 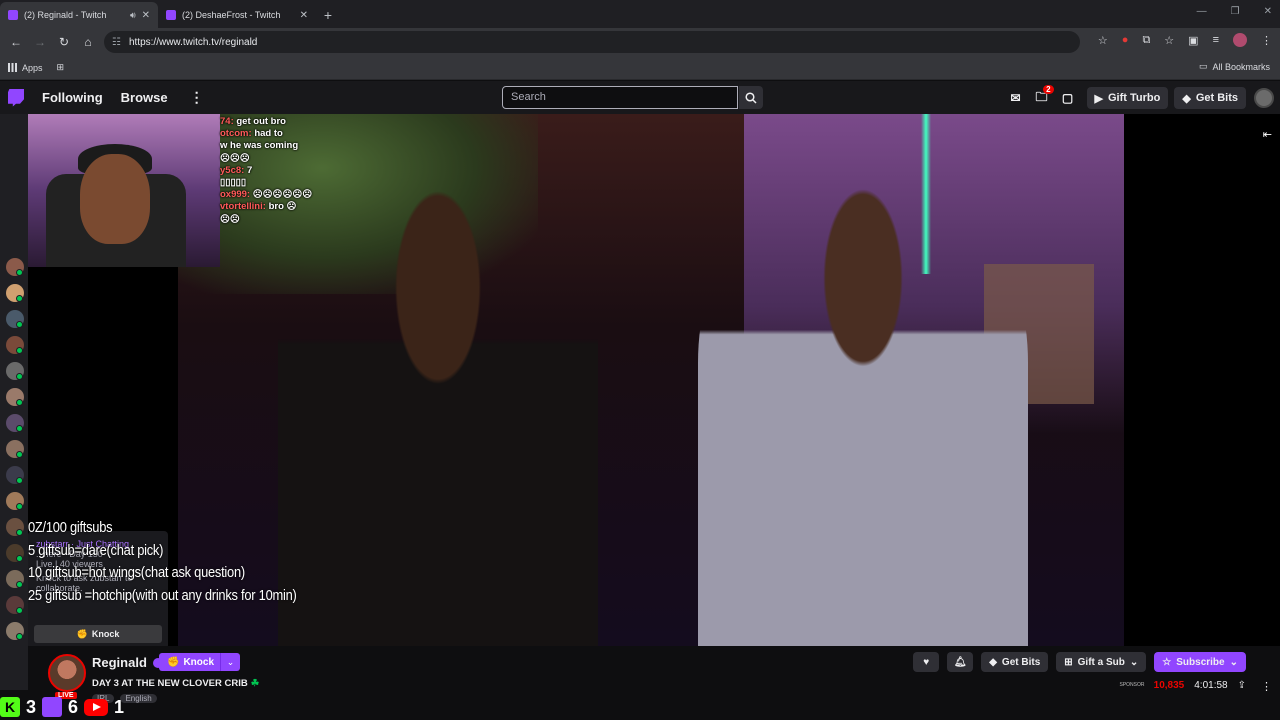 I want to click on notifications-bell-button: 🔔︎, so click(x=960, y=662).